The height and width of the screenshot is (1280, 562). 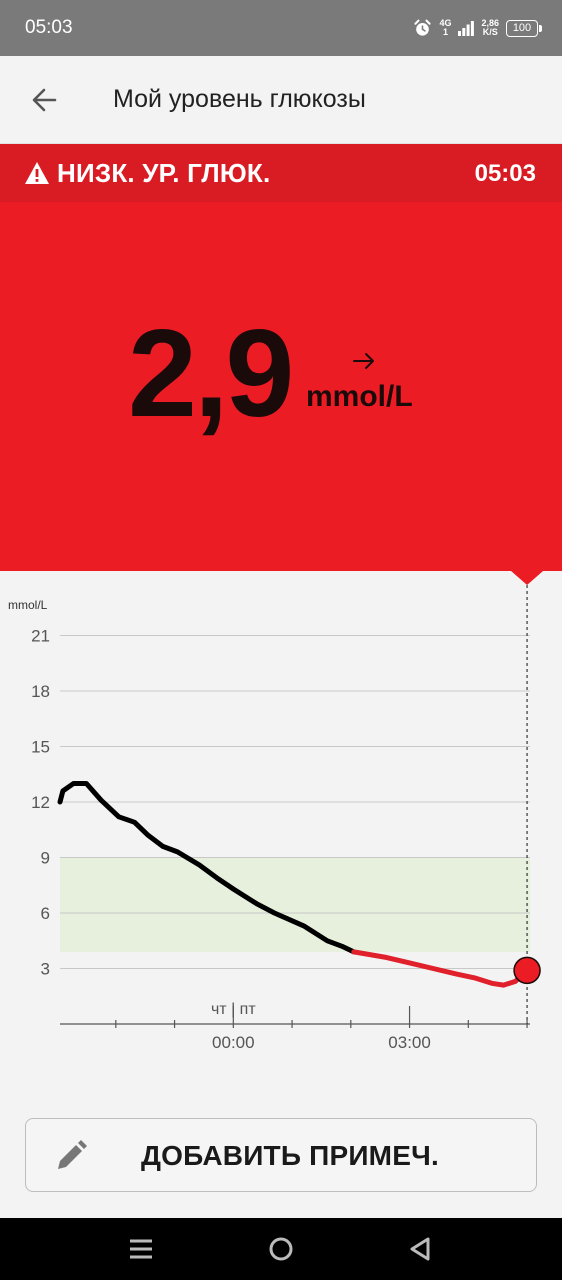 I want to click on add-note-label: ДОБАВИТЬ ПРИМЕЧ., so click(x=290, y=1155).